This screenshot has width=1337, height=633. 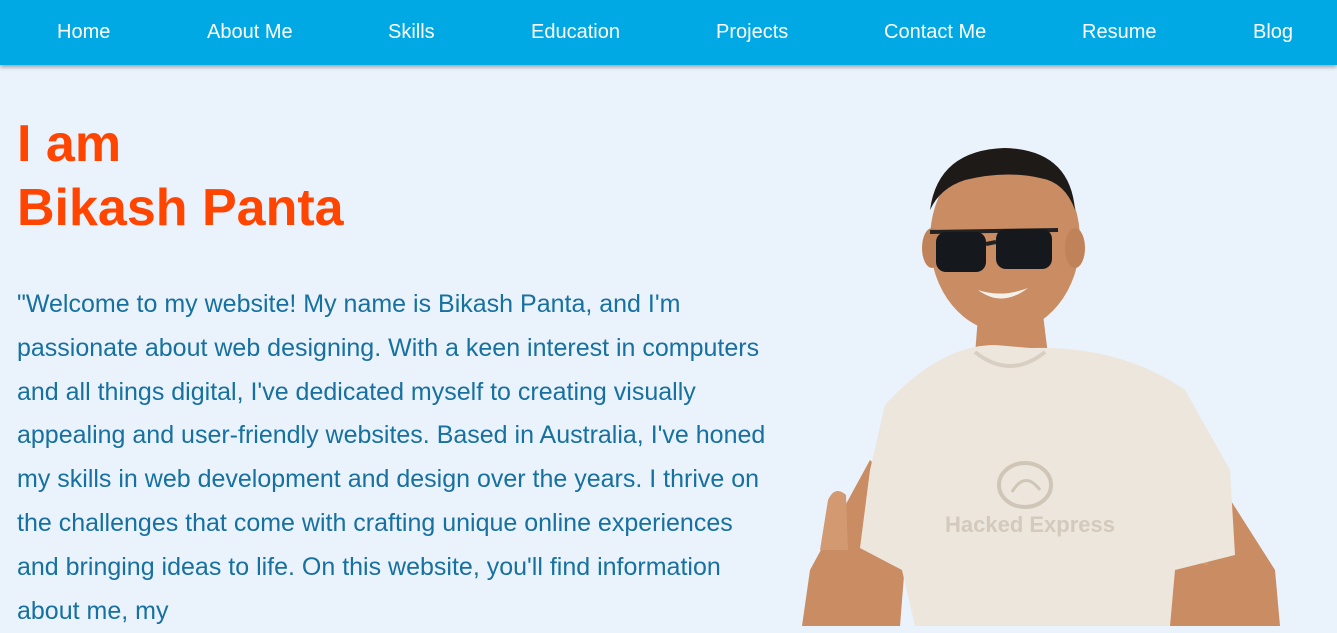 I want to click on nav-link-about-me: About Me, so click(x=250, y=32).